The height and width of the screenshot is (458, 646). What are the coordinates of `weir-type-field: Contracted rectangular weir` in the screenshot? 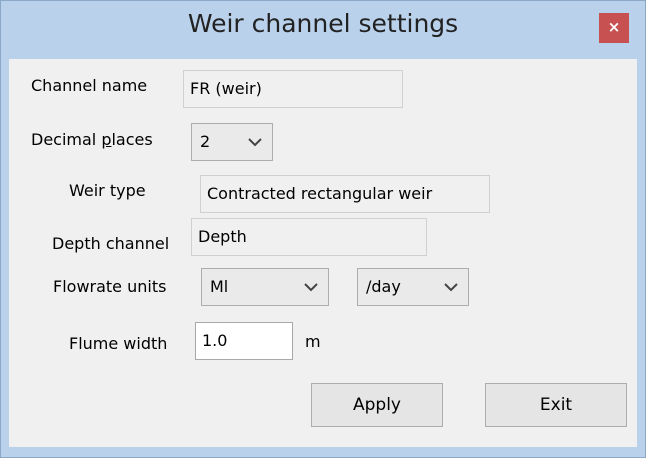 It's located at (345, 194).